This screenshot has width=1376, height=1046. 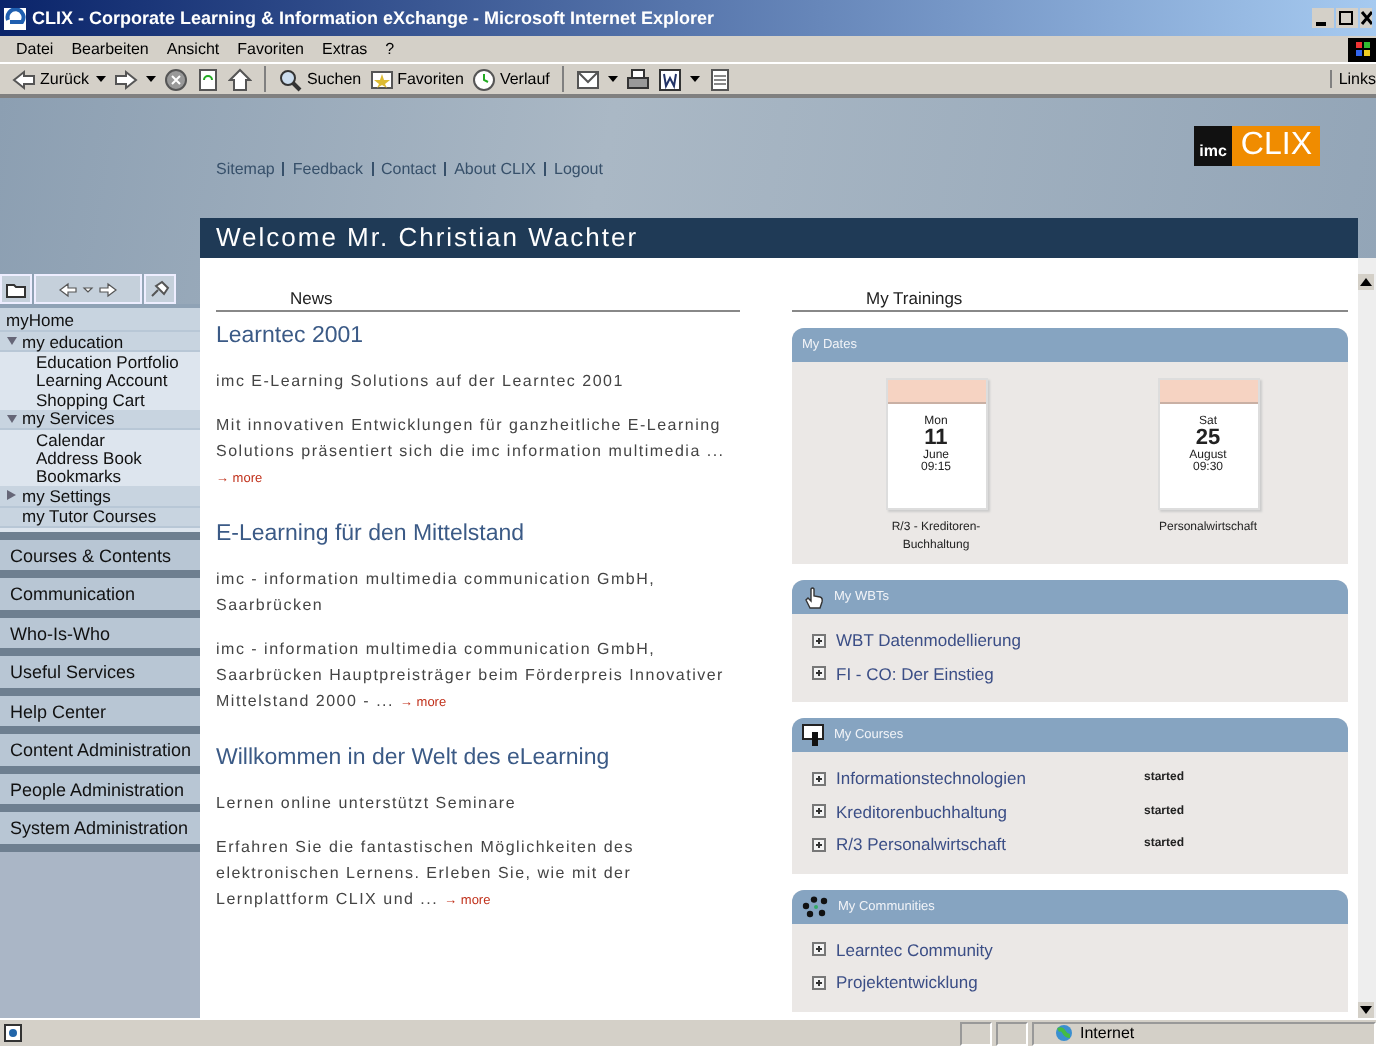 I want to click on training-link: Projektentwicklung, so click(x=990, y=982).